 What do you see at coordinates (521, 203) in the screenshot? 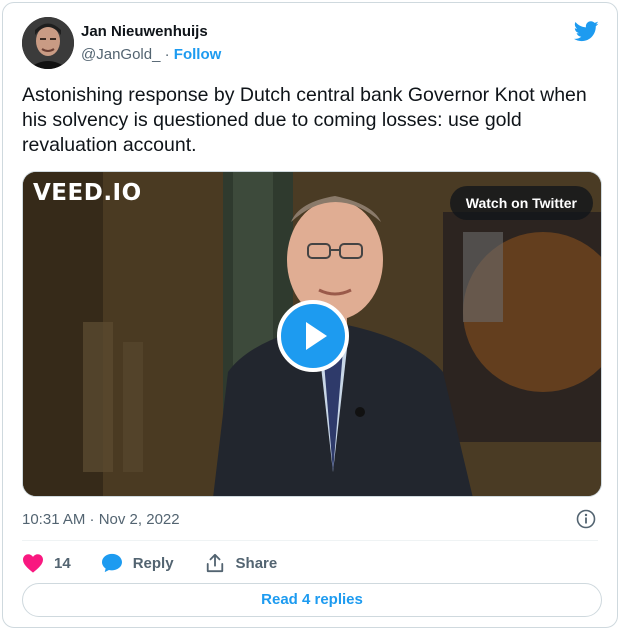
I see `watch-on-twitter-button: Watch on Twitter` at bounding box center [521, 203].